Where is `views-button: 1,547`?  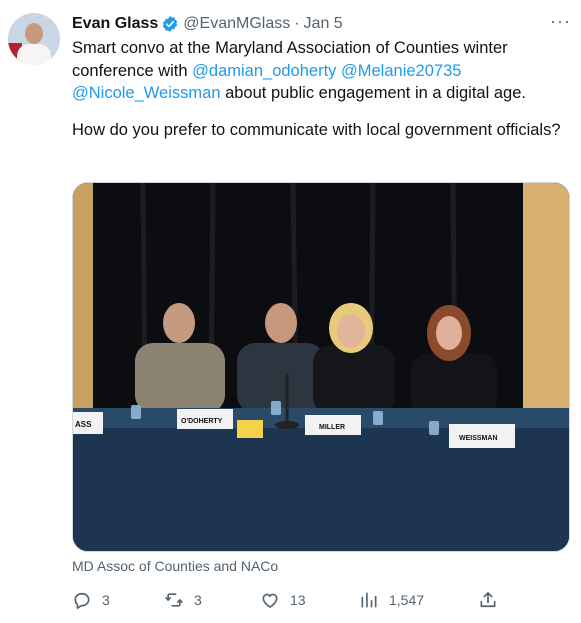 views-button: 1,547 is located at coordinates (391, 600).